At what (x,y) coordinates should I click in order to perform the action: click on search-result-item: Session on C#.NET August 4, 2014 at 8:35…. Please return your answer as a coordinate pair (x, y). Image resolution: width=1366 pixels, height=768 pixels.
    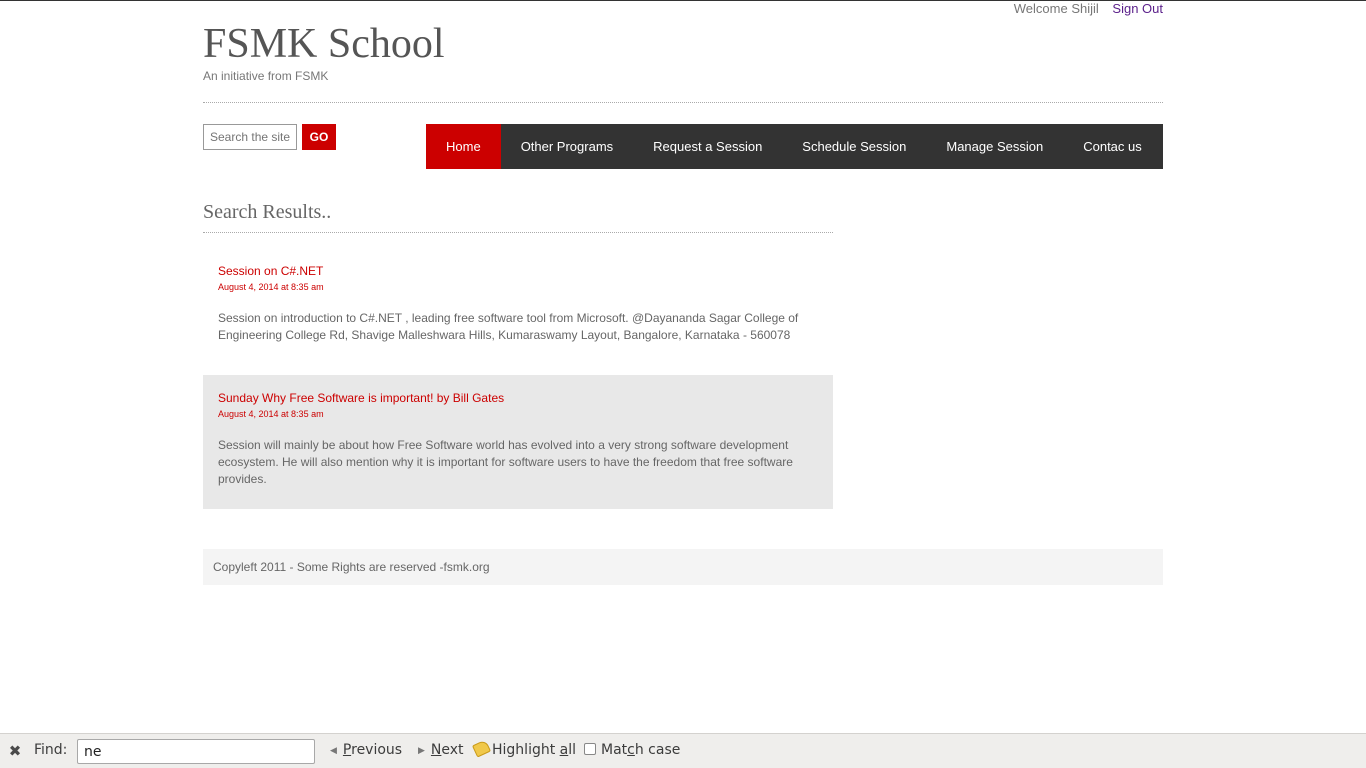
    Looking at the image, I should click on (518, 305).